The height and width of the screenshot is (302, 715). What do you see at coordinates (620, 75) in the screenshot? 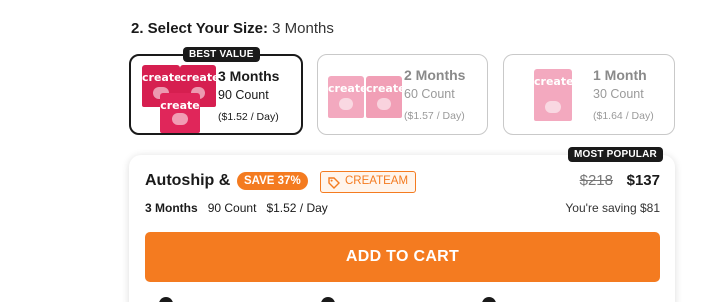
I see `option-name: 1 Month` at bounding box center [620, 75].